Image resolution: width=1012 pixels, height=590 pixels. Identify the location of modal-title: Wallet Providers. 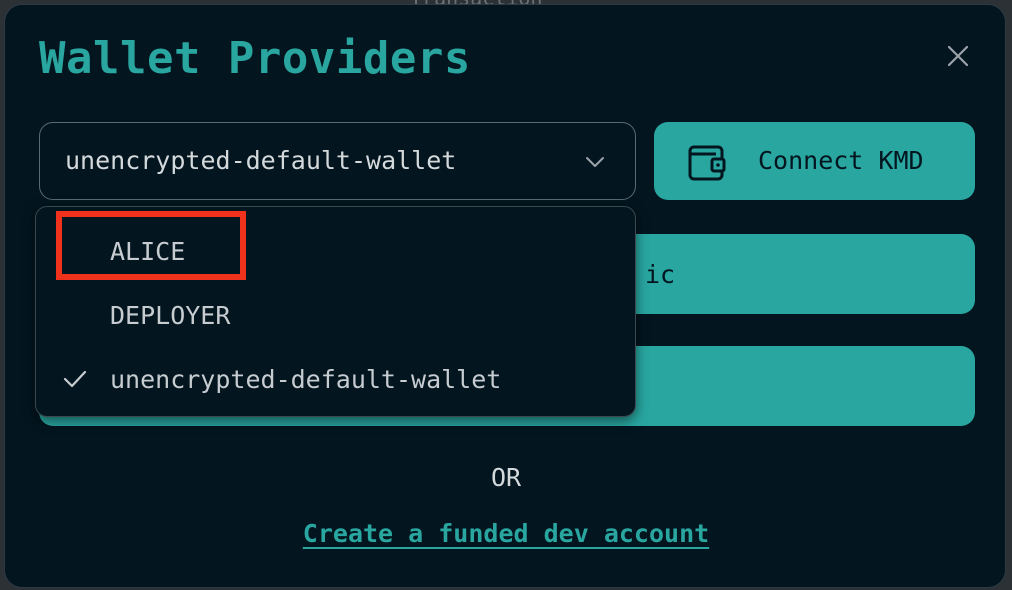
(255, 58).